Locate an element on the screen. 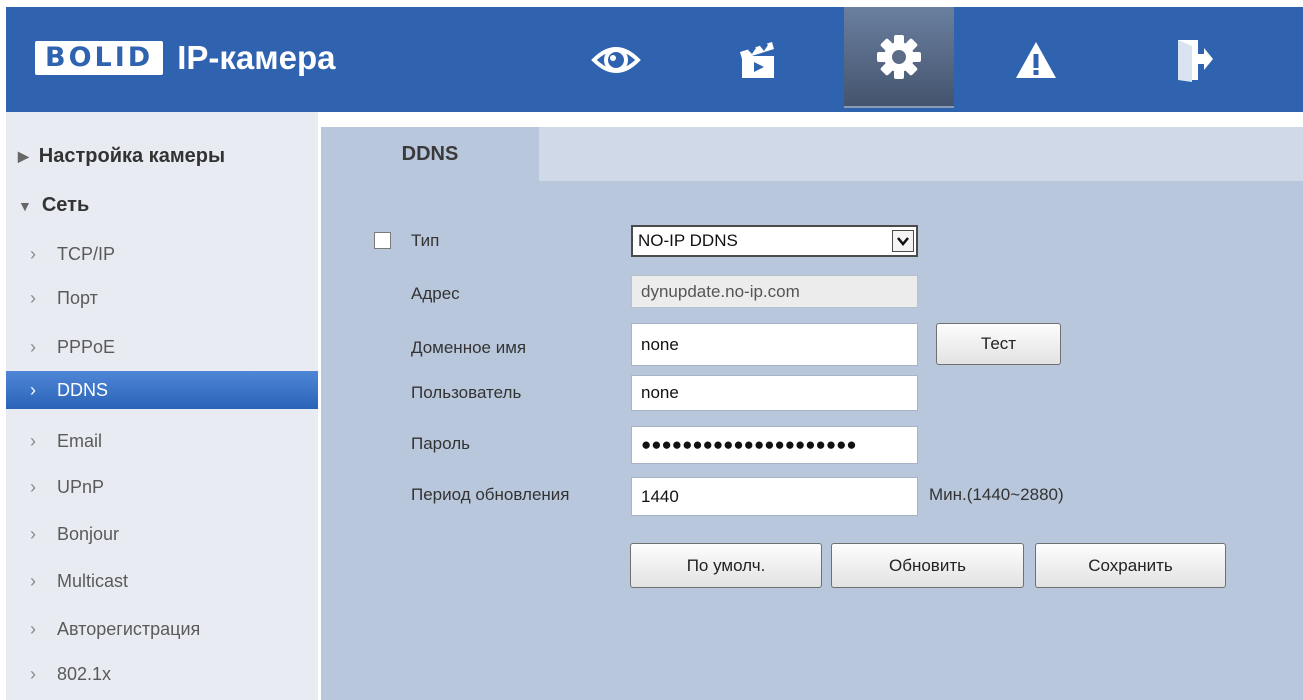 Image resolution: width=1303 pixels, height=700 pixels. sidebar-item-label: Bonjour is located at coordinates (88, 533).